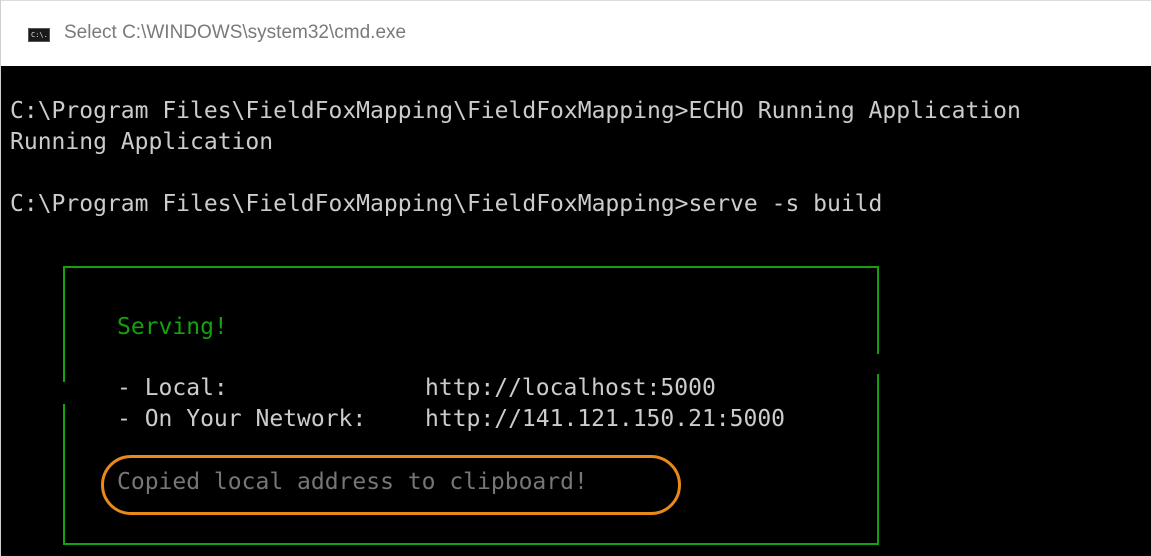 The image size is (1151, 556). I want to click on network-label: - On Your Network:, so click(242, 419).